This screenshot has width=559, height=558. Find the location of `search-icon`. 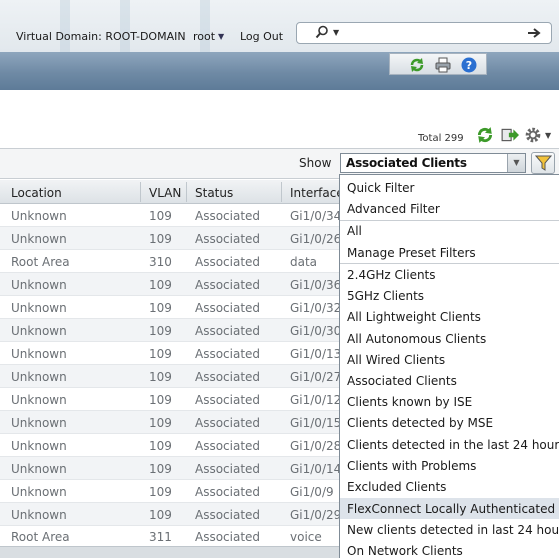

search-icon is located at coordinates (322, 32).